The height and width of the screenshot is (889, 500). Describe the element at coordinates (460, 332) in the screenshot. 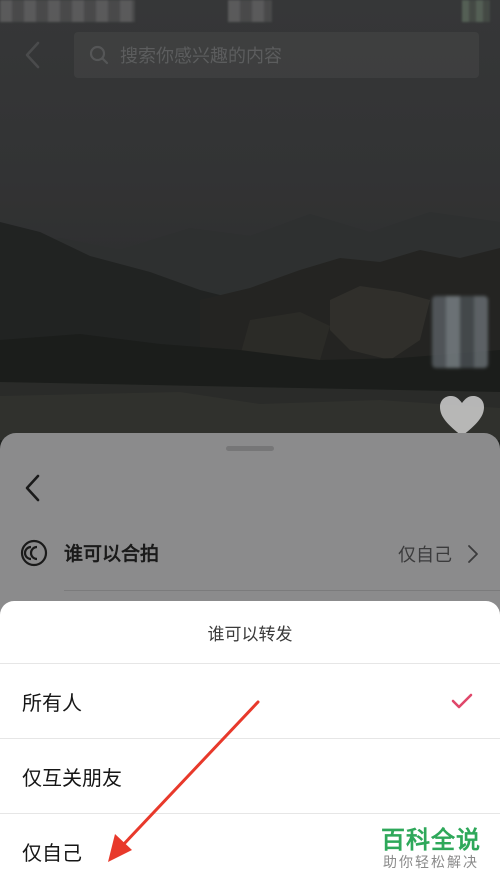

I see `author-avatar` at that location.